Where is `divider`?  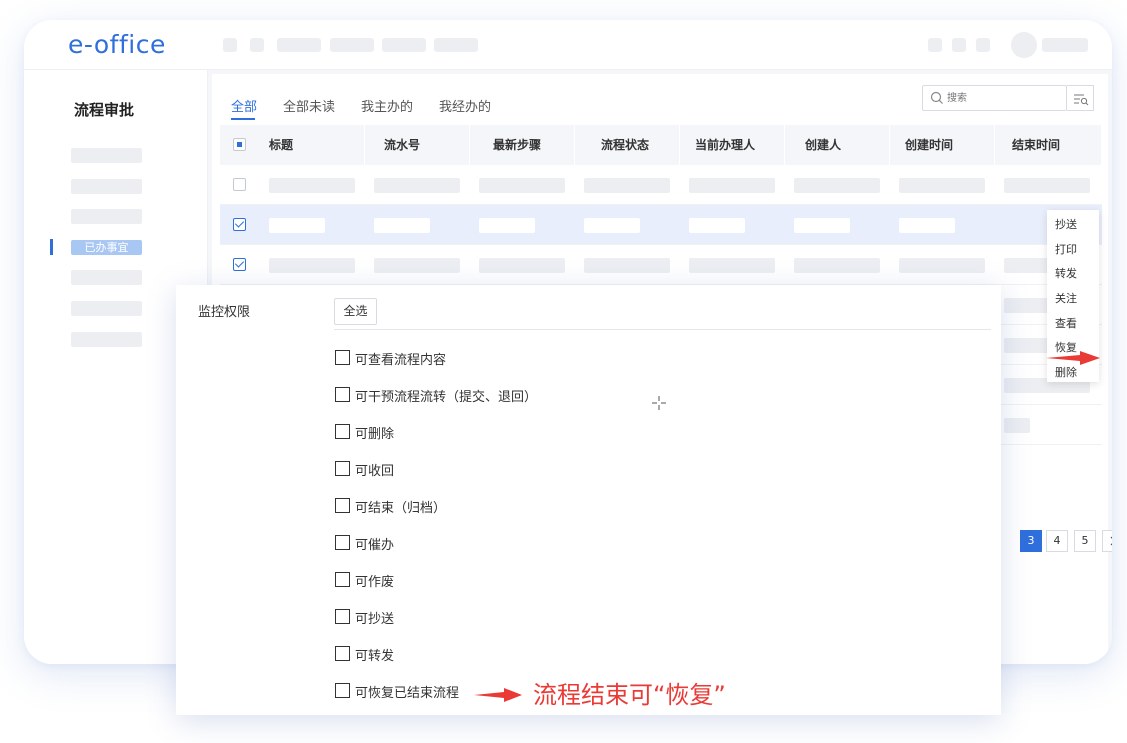 divider is located at coordinates (662, 329).